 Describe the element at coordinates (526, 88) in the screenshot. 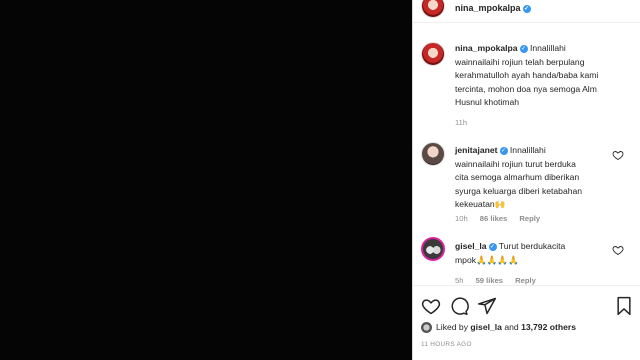

I see `caption-line: tercinta, mohon doa nya semoga Alm` at that location.